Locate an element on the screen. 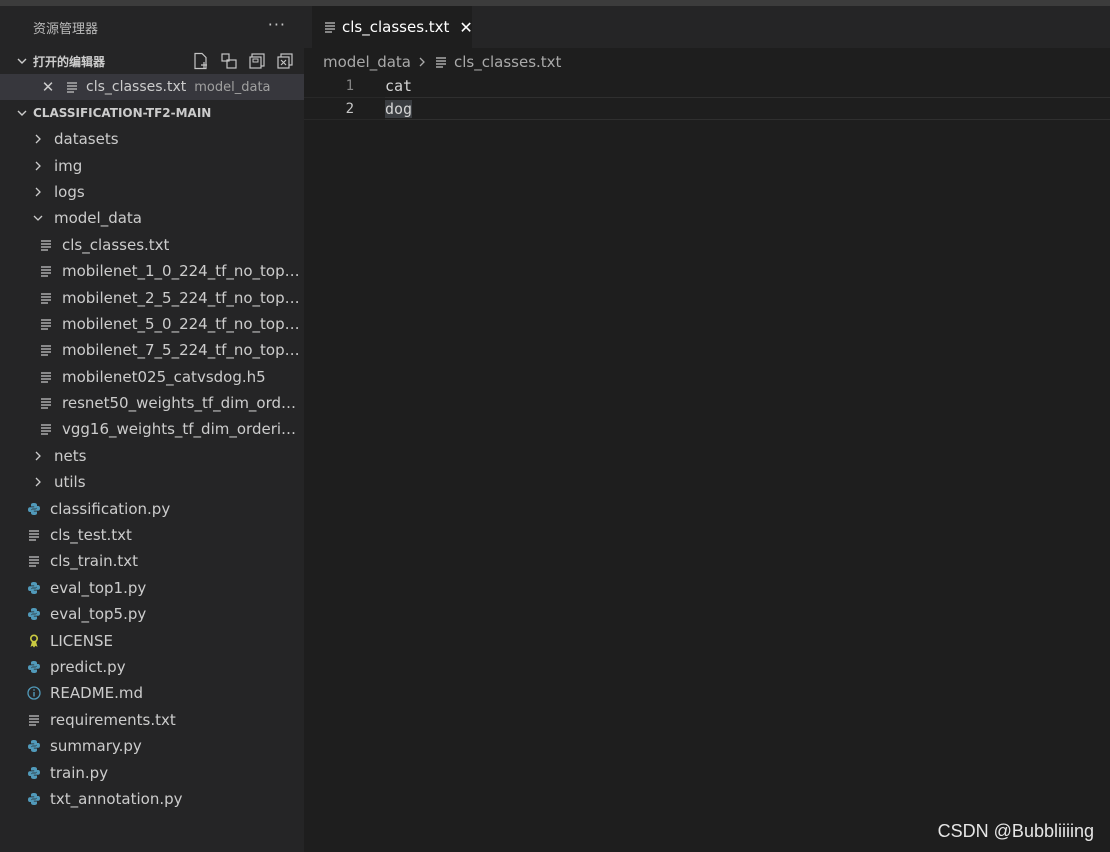  watermark: CSDN @Bubbliiiing is located at coordinates (1015, 831).